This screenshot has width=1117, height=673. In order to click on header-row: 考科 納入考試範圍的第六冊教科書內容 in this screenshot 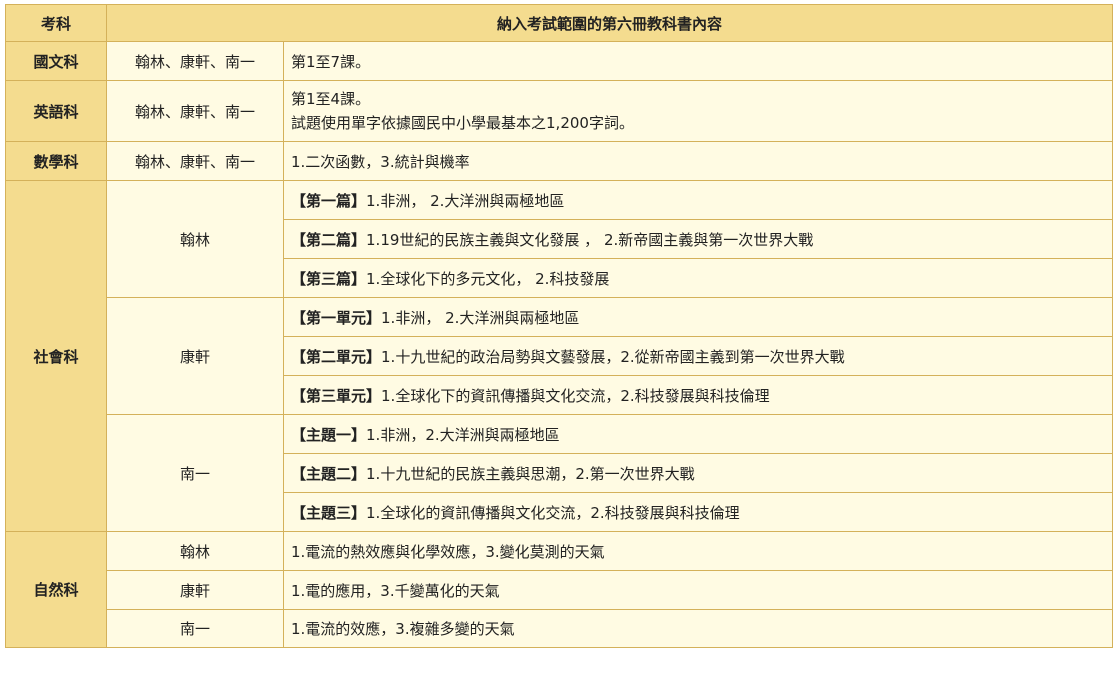, I will do `click(559, 23)`.